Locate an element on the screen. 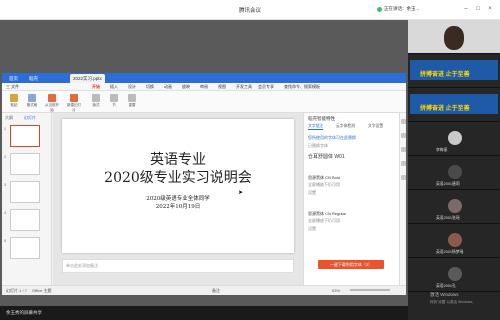 Image resolution: width=500 pixels, height=320 pixels. menu-home: 开始 is located at coordinates (96, 87).